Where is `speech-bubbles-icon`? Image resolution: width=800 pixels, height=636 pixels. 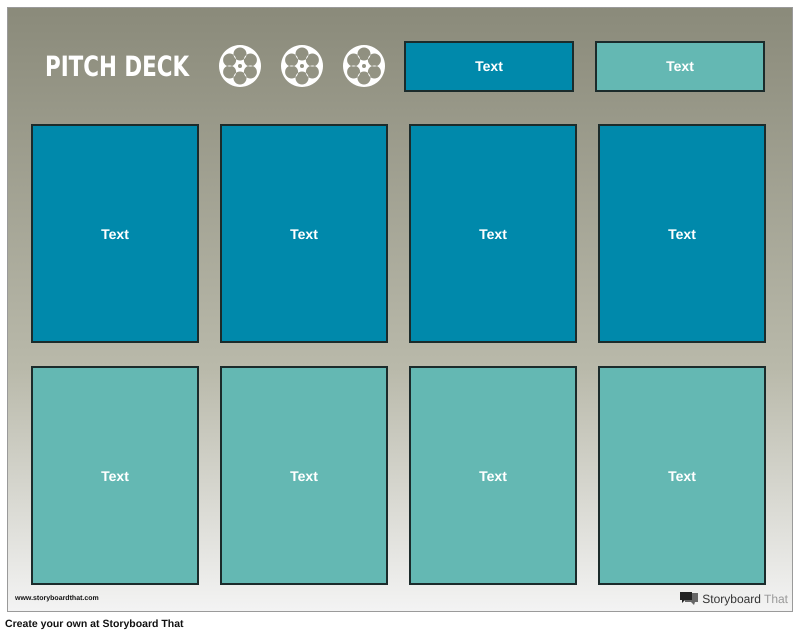
speech-bubbles-icon is located at coordinates (689, 598).